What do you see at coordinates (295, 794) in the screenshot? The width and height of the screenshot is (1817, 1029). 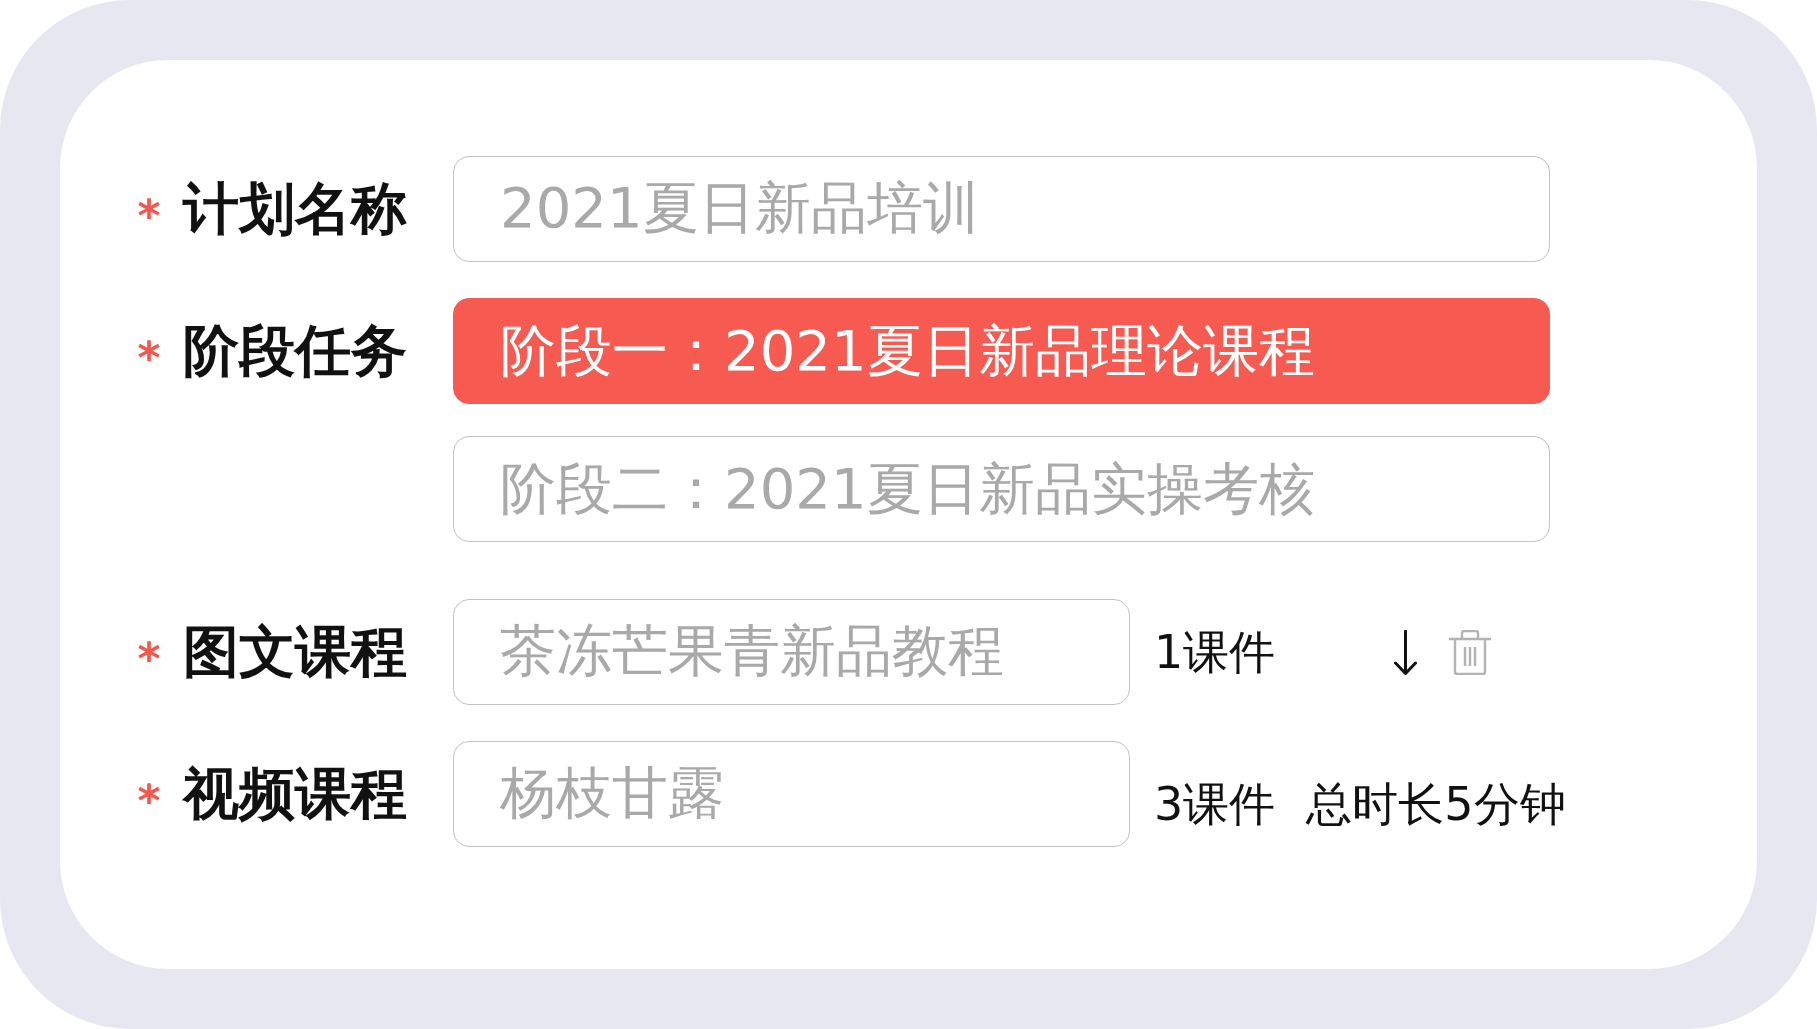 I see `field-label: 视频课程` at bounding box center [295, 794].